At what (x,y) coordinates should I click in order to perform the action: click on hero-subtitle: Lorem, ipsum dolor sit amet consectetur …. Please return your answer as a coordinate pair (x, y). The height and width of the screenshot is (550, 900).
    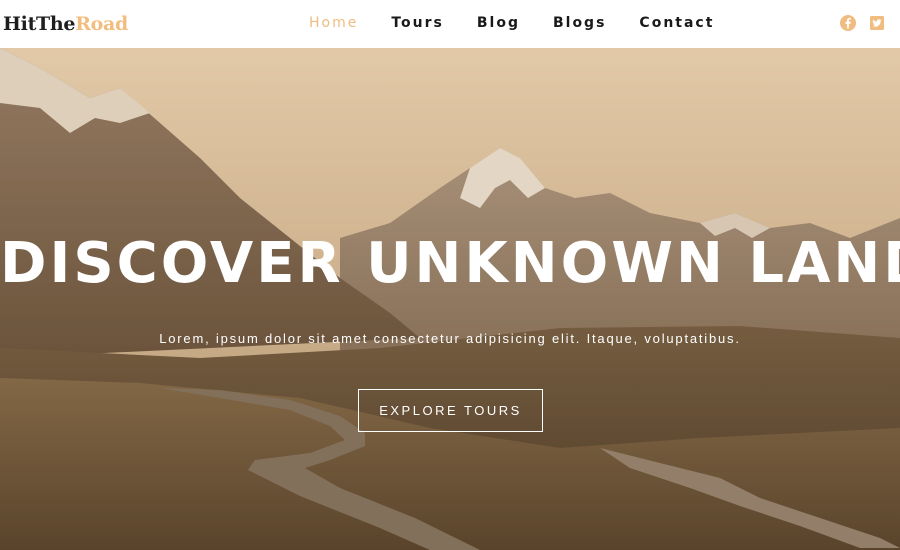
    Looking at the image, I should click on (450, 338).